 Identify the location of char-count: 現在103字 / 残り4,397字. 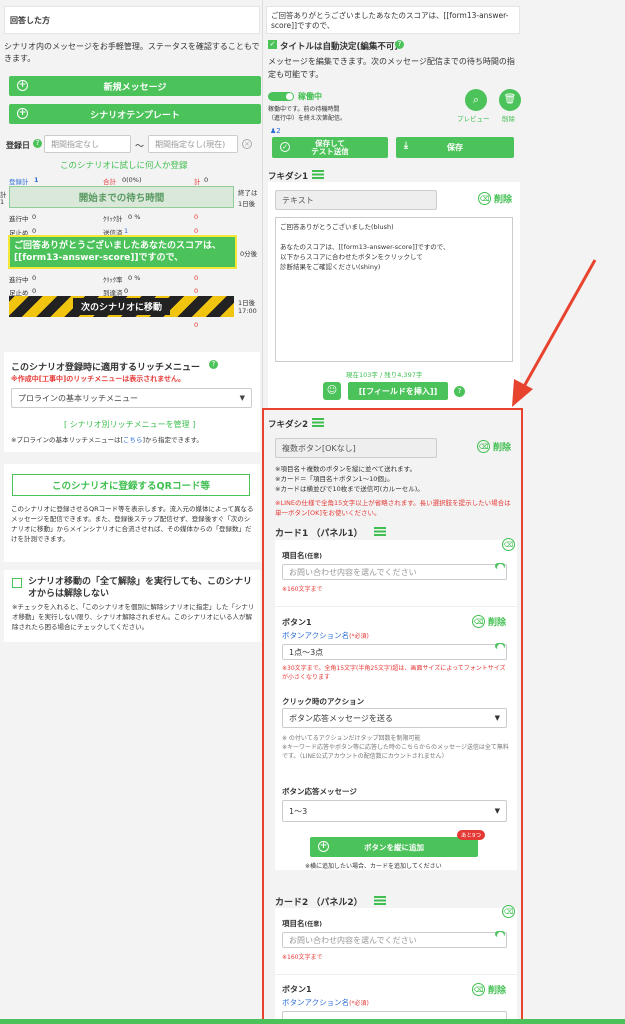
(384, 375).